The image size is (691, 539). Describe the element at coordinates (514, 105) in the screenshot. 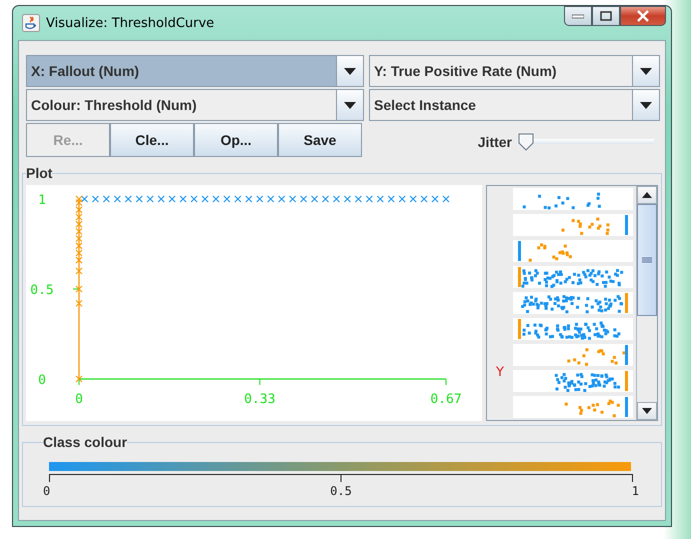

I see `dropdown: Select Instance` at that location.